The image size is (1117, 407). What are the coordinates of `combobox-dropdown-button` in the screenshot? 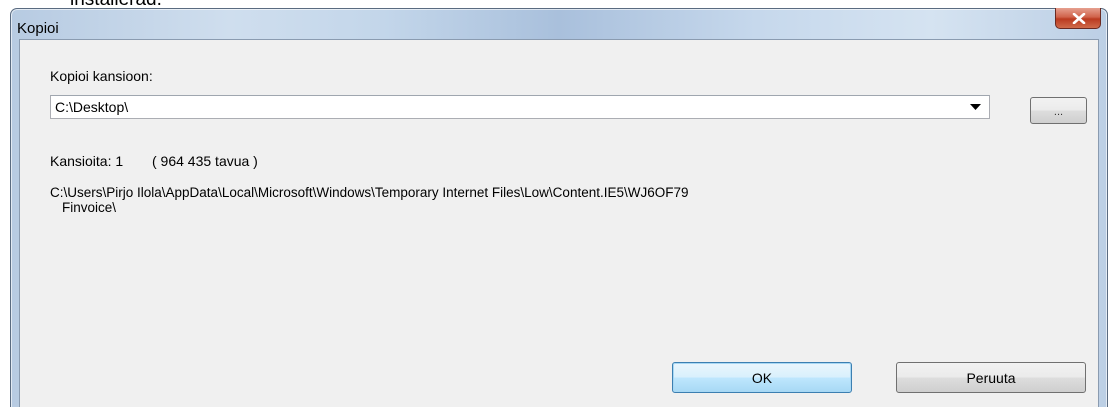 It's located at (976, 107).